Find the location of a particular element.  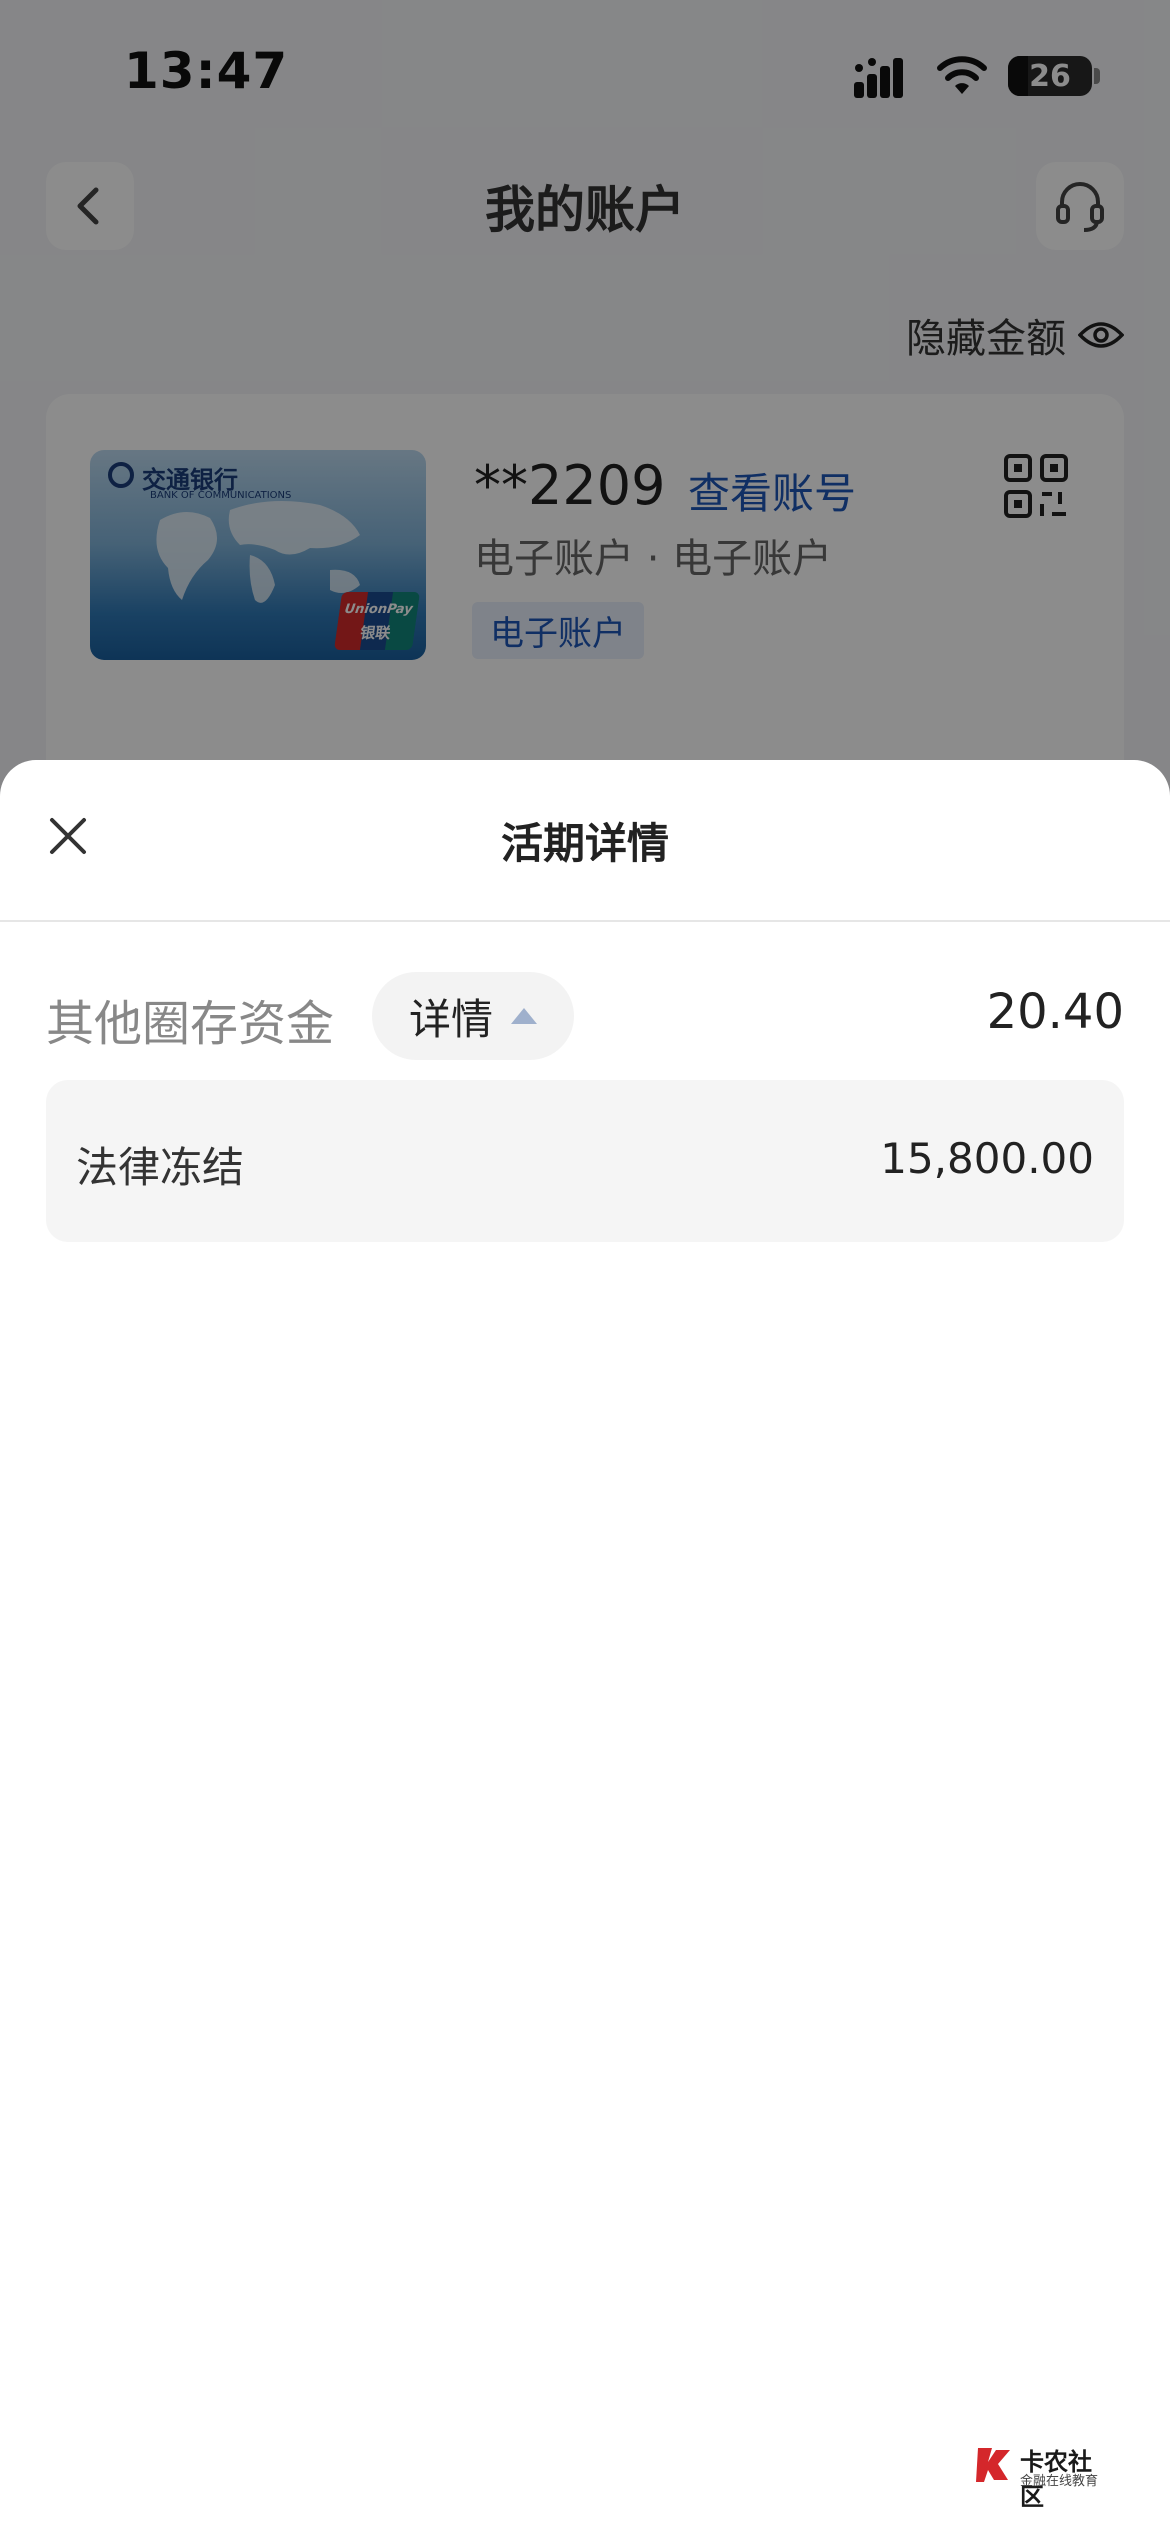

legal-freeze-value: 15,800.00 is located at coordinates (987, 1158).